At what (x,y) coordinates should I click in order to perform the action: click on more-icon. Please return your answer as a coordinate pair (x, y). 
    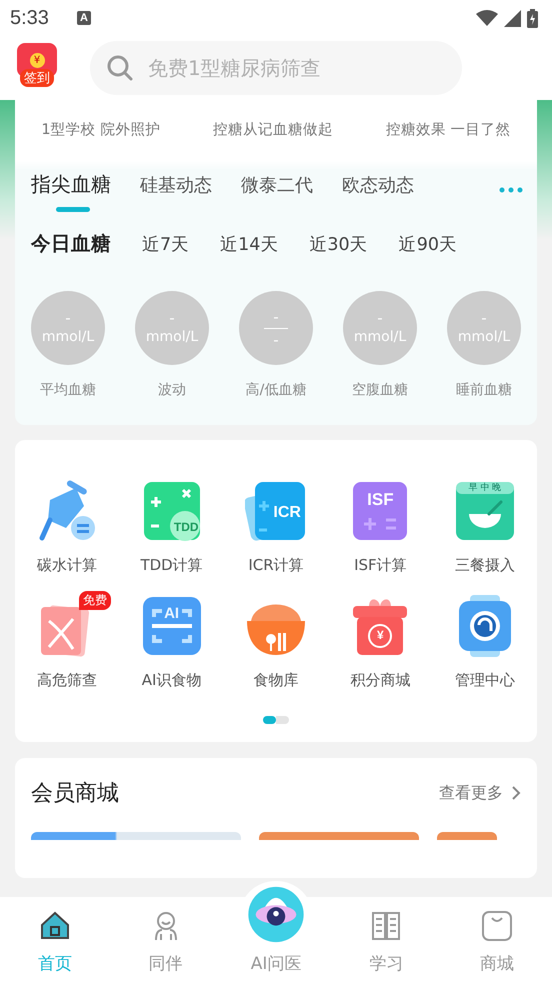
    Looking at the image, I should click on (511, 189).